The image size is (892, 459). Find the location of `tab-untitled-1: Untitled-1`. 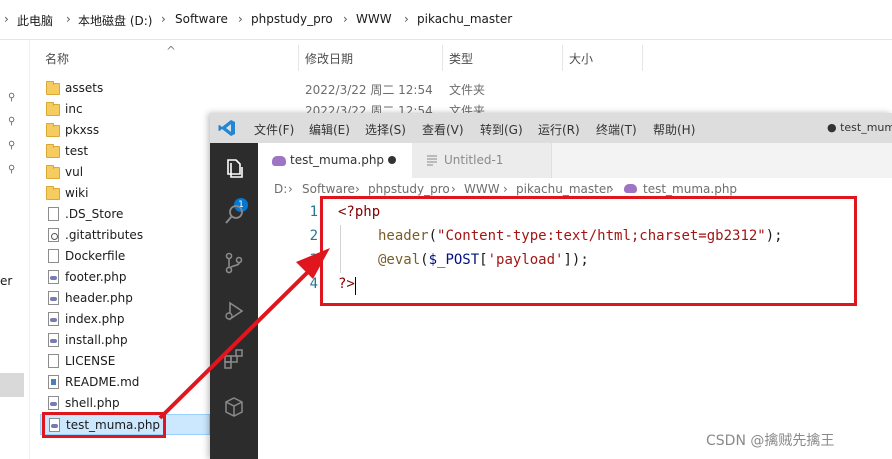

tab-untitled-1: Untitled-1 is located at coordinates (482, 160).